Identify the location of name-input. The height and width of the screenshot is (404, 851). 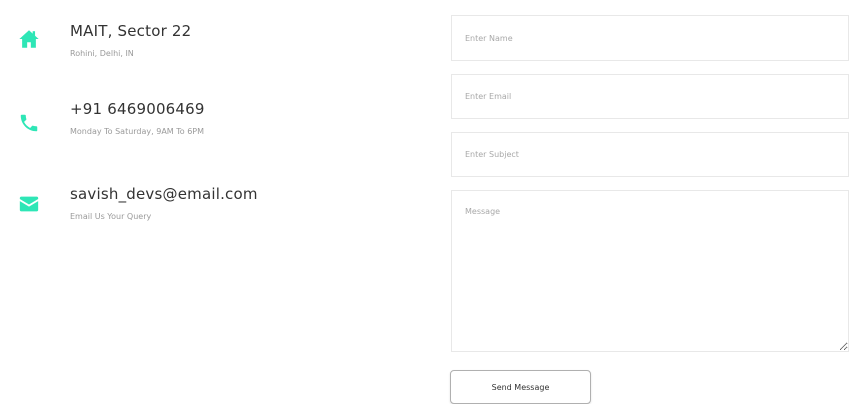
(650, 38).